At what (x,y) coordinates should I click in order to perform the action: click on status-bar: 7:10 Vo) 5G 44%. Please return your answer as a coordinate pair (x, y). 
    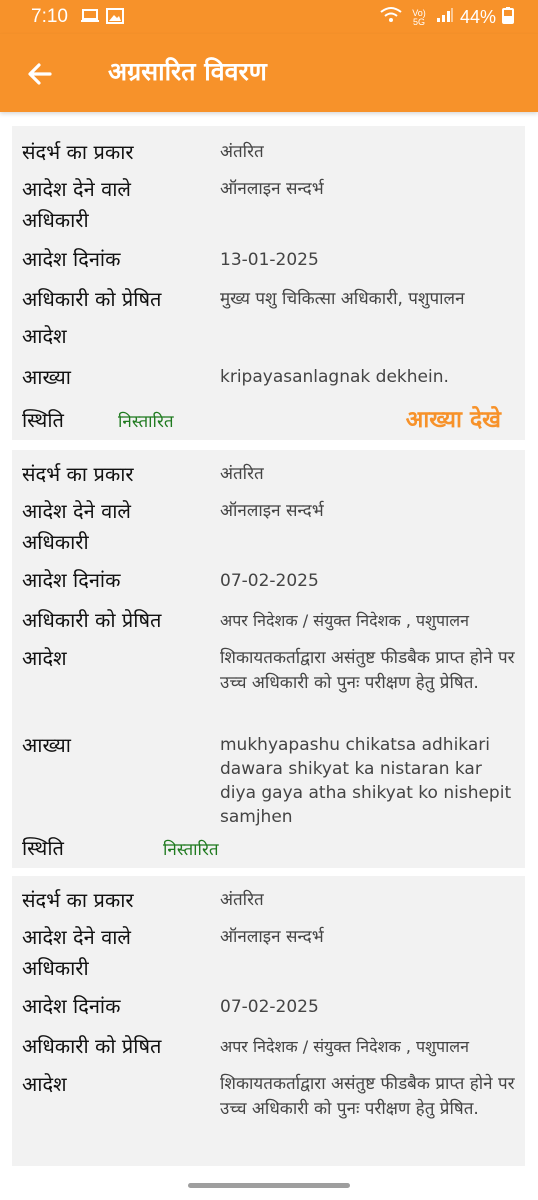
    Looking at the image, I should click on (269, 17).